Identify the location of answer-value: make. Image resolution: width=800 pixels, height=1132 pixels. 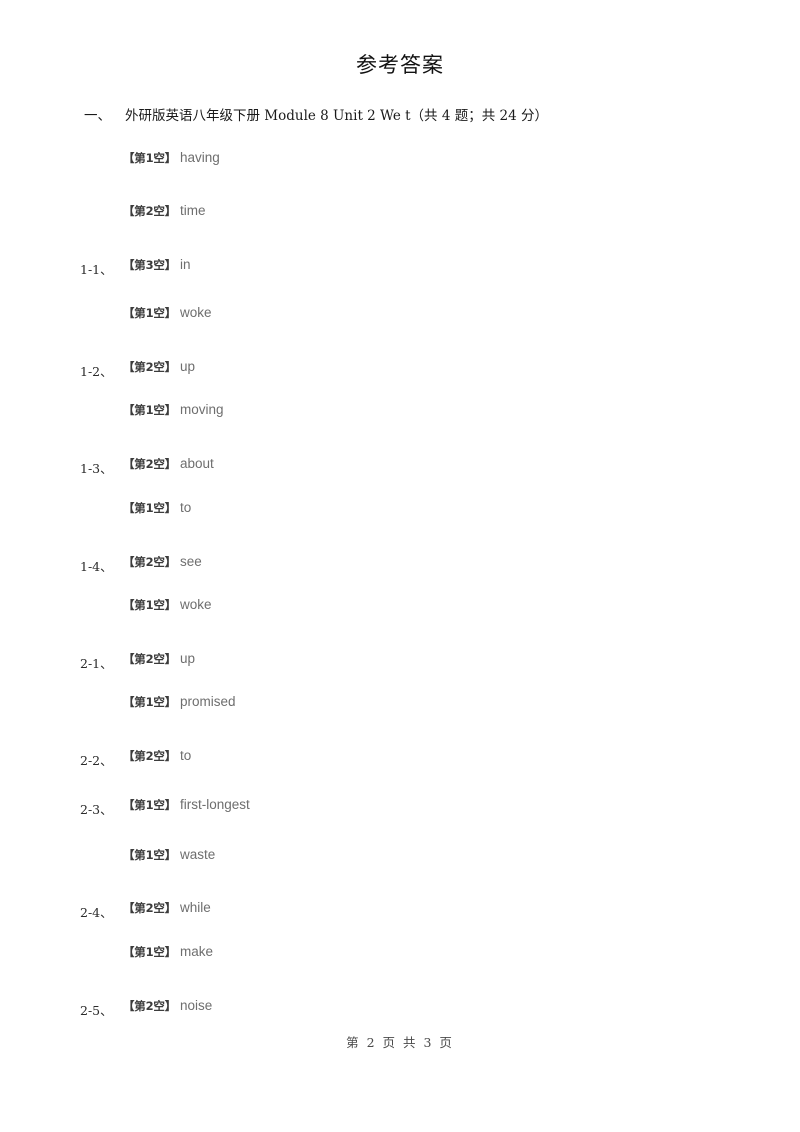
(197, 951).